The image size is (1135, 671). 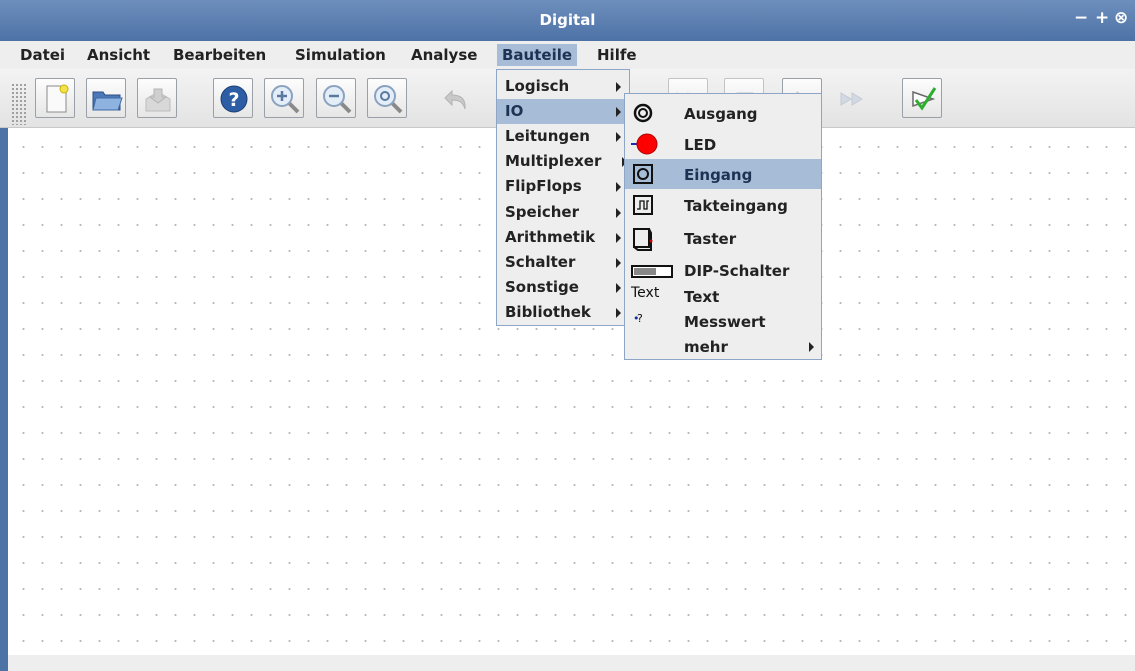 I want to click on open-folder-icon, so click(x=107, y=101).